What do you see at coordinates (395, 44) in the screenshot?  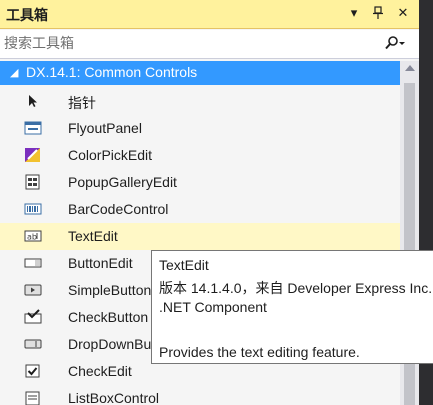 I see `search-icon` at bounding box center [395, 44].